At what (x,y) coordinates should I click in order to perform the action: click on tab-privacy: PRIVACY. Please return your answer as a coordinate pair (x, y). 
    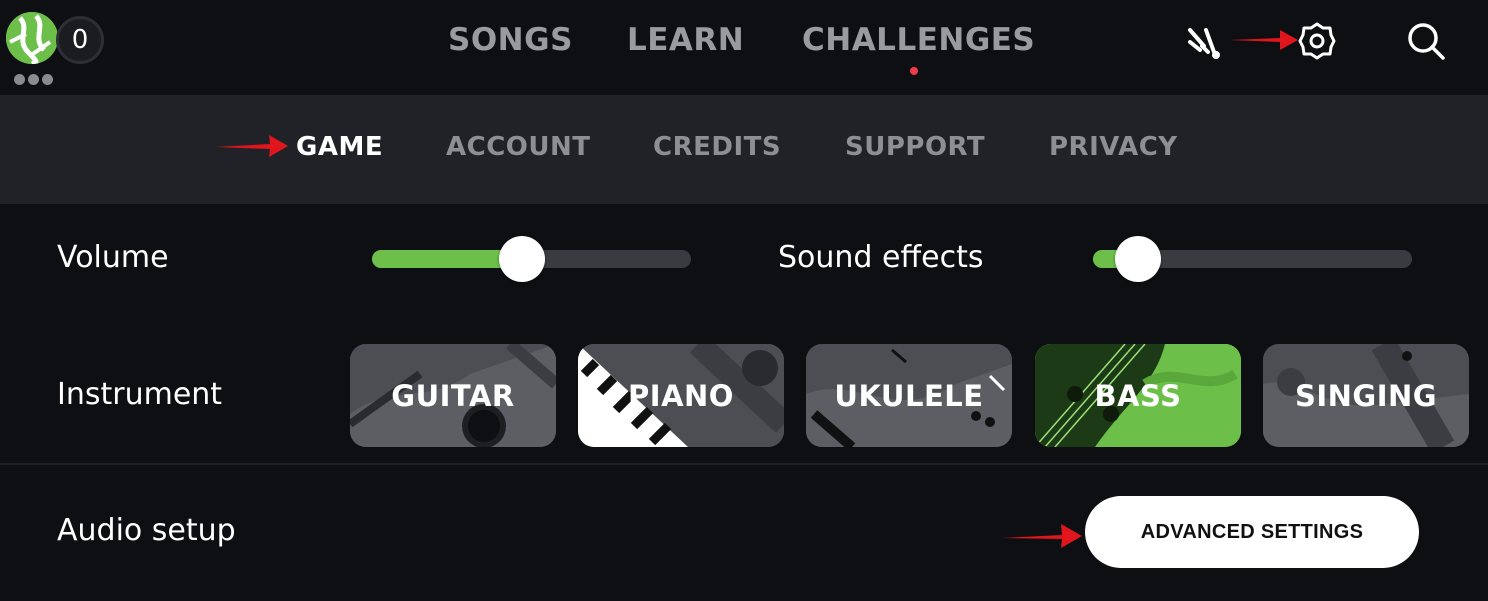
    Looking at the image, I should click on (1113, 147).